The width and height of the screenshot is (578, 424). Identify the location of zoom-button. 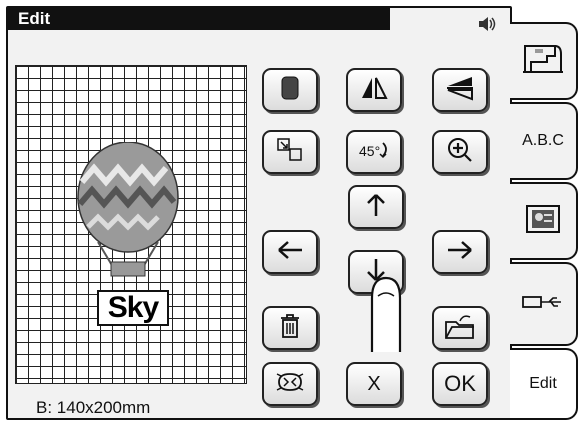
(460, 152).